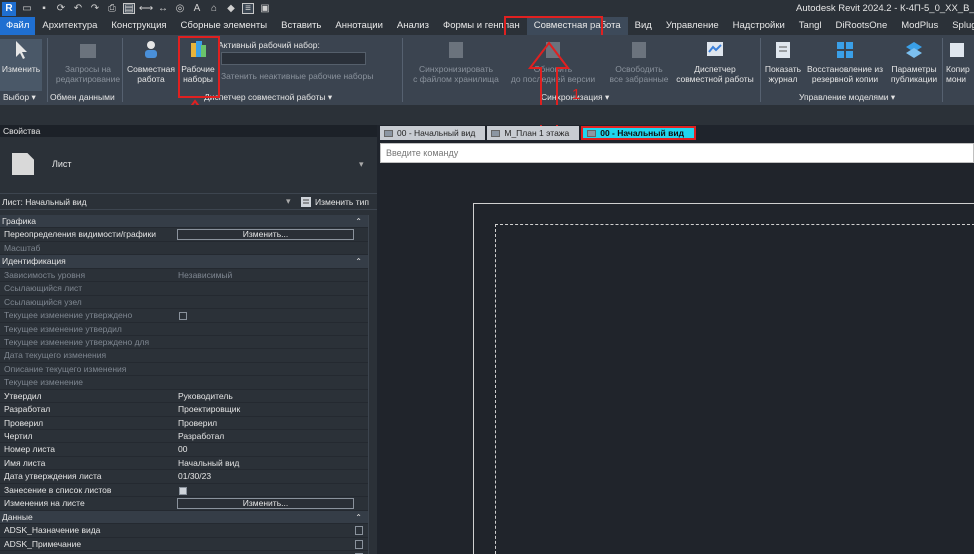  Describe the element at coordinates (639, 61) in the screenshot. I see `relinquish-button: Освободить все забранные` at that location.